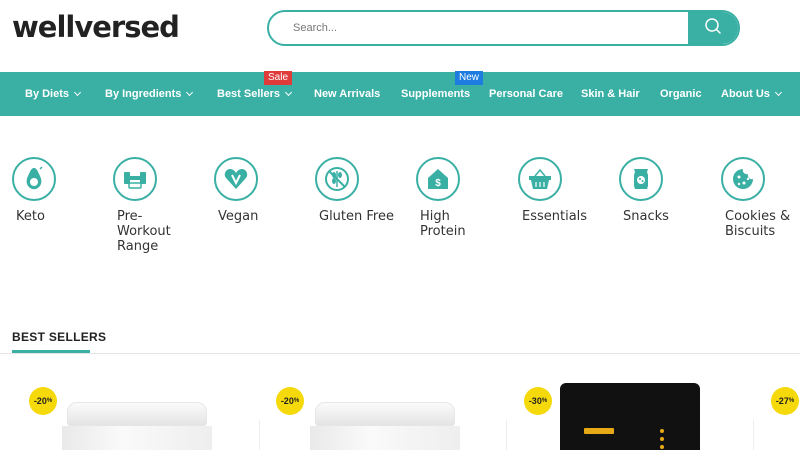 This screenshot has height=450, width=800. What do you see at coordinates (356, 216) in the screenshot?
I see `category-label: Gluten Free` at bounding box center [356, 216].